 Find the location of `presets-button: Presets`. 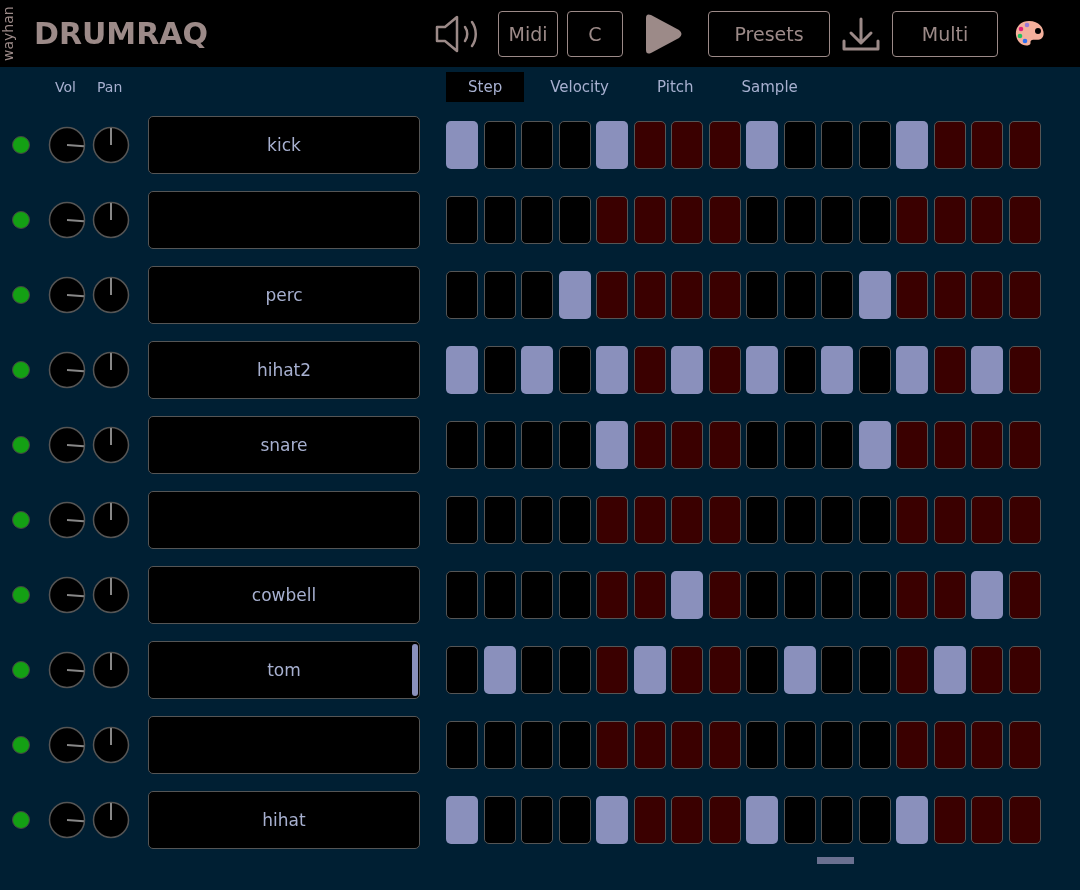

presets-button: Presets is located at coordinates (769, 33).